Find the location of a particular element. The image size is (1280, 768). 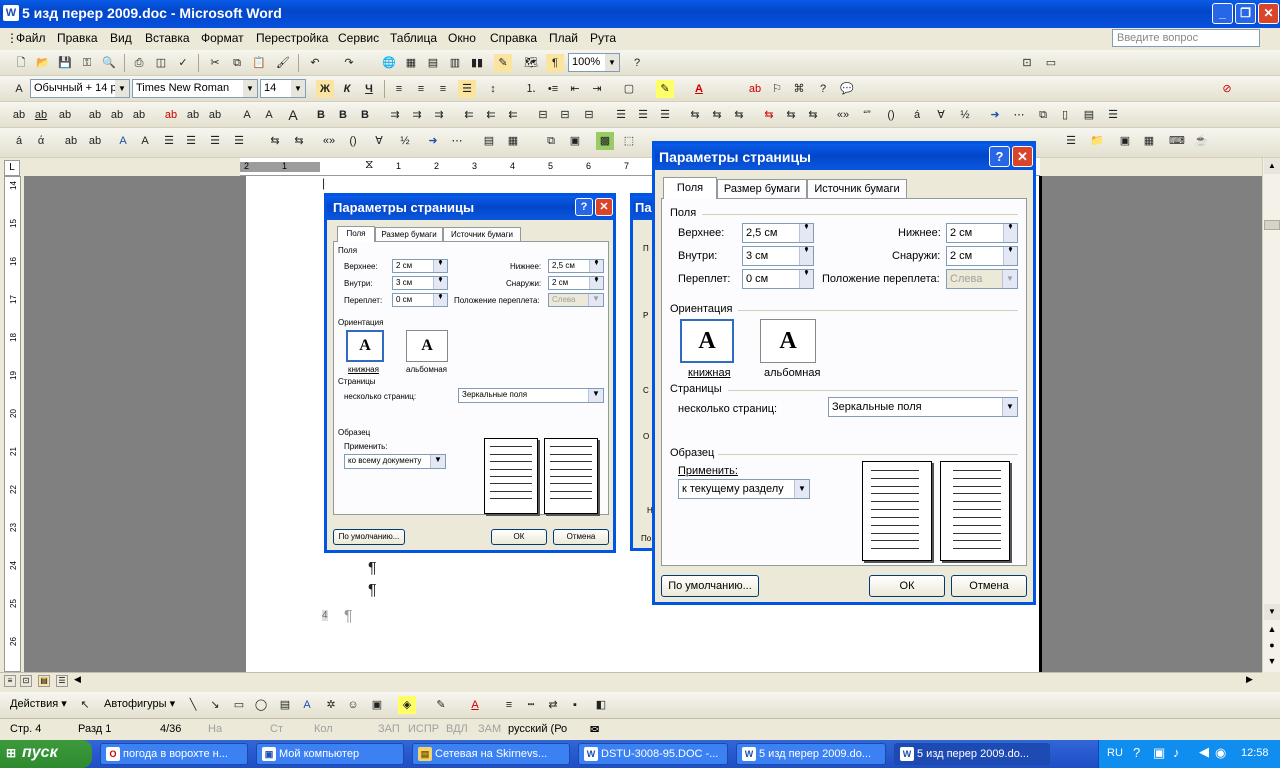

tool-para3-icon: ⇉ is located at coordinates (439, 115).